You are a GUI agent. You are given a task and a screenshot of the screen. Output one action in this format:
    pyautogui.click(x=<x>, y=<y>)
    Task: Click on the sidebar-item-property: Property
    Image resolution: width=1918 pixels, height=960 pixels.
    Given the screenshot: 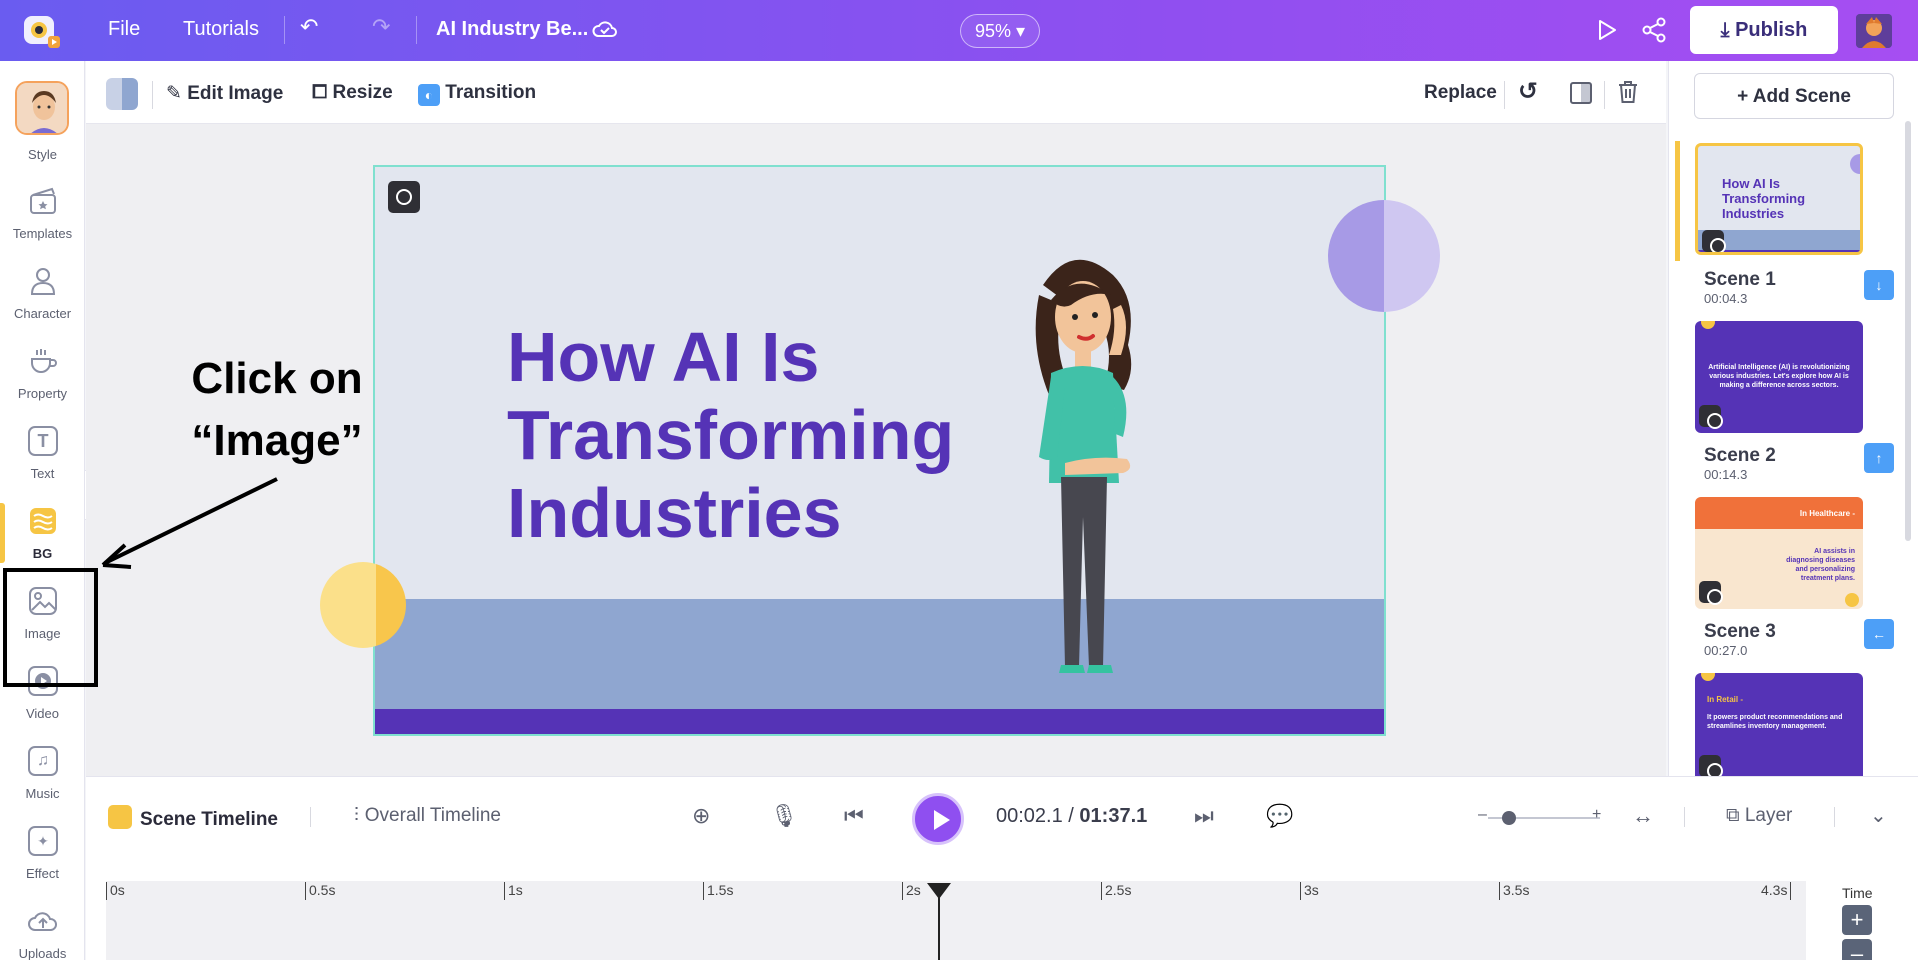 What is the action you would take?
    pyautogui.click(x=42, y=386)
    